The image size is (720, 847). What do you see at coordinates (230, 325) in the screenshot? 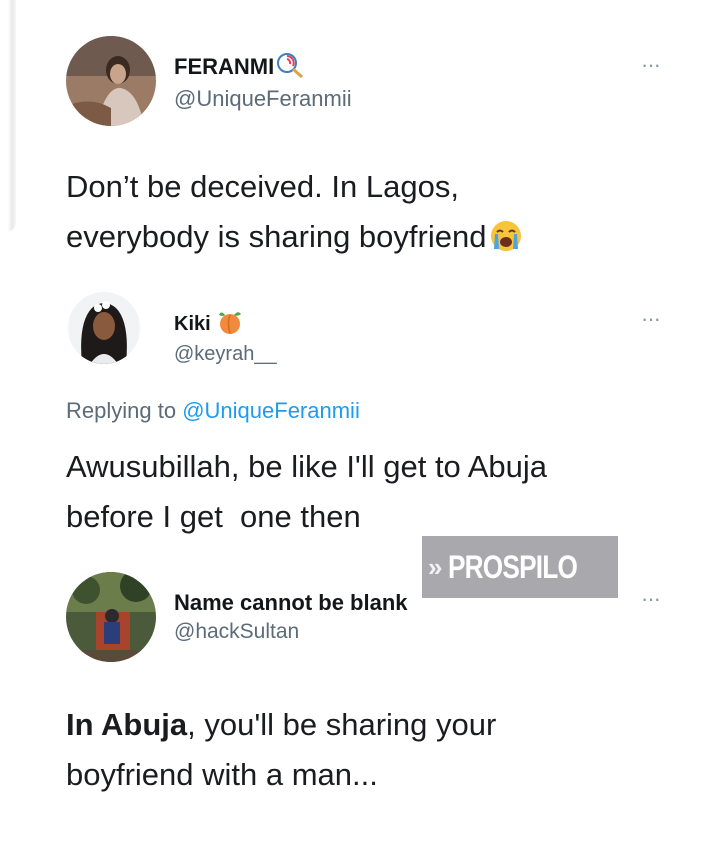
I see `peach-icon` at bounding box center [230, 325].